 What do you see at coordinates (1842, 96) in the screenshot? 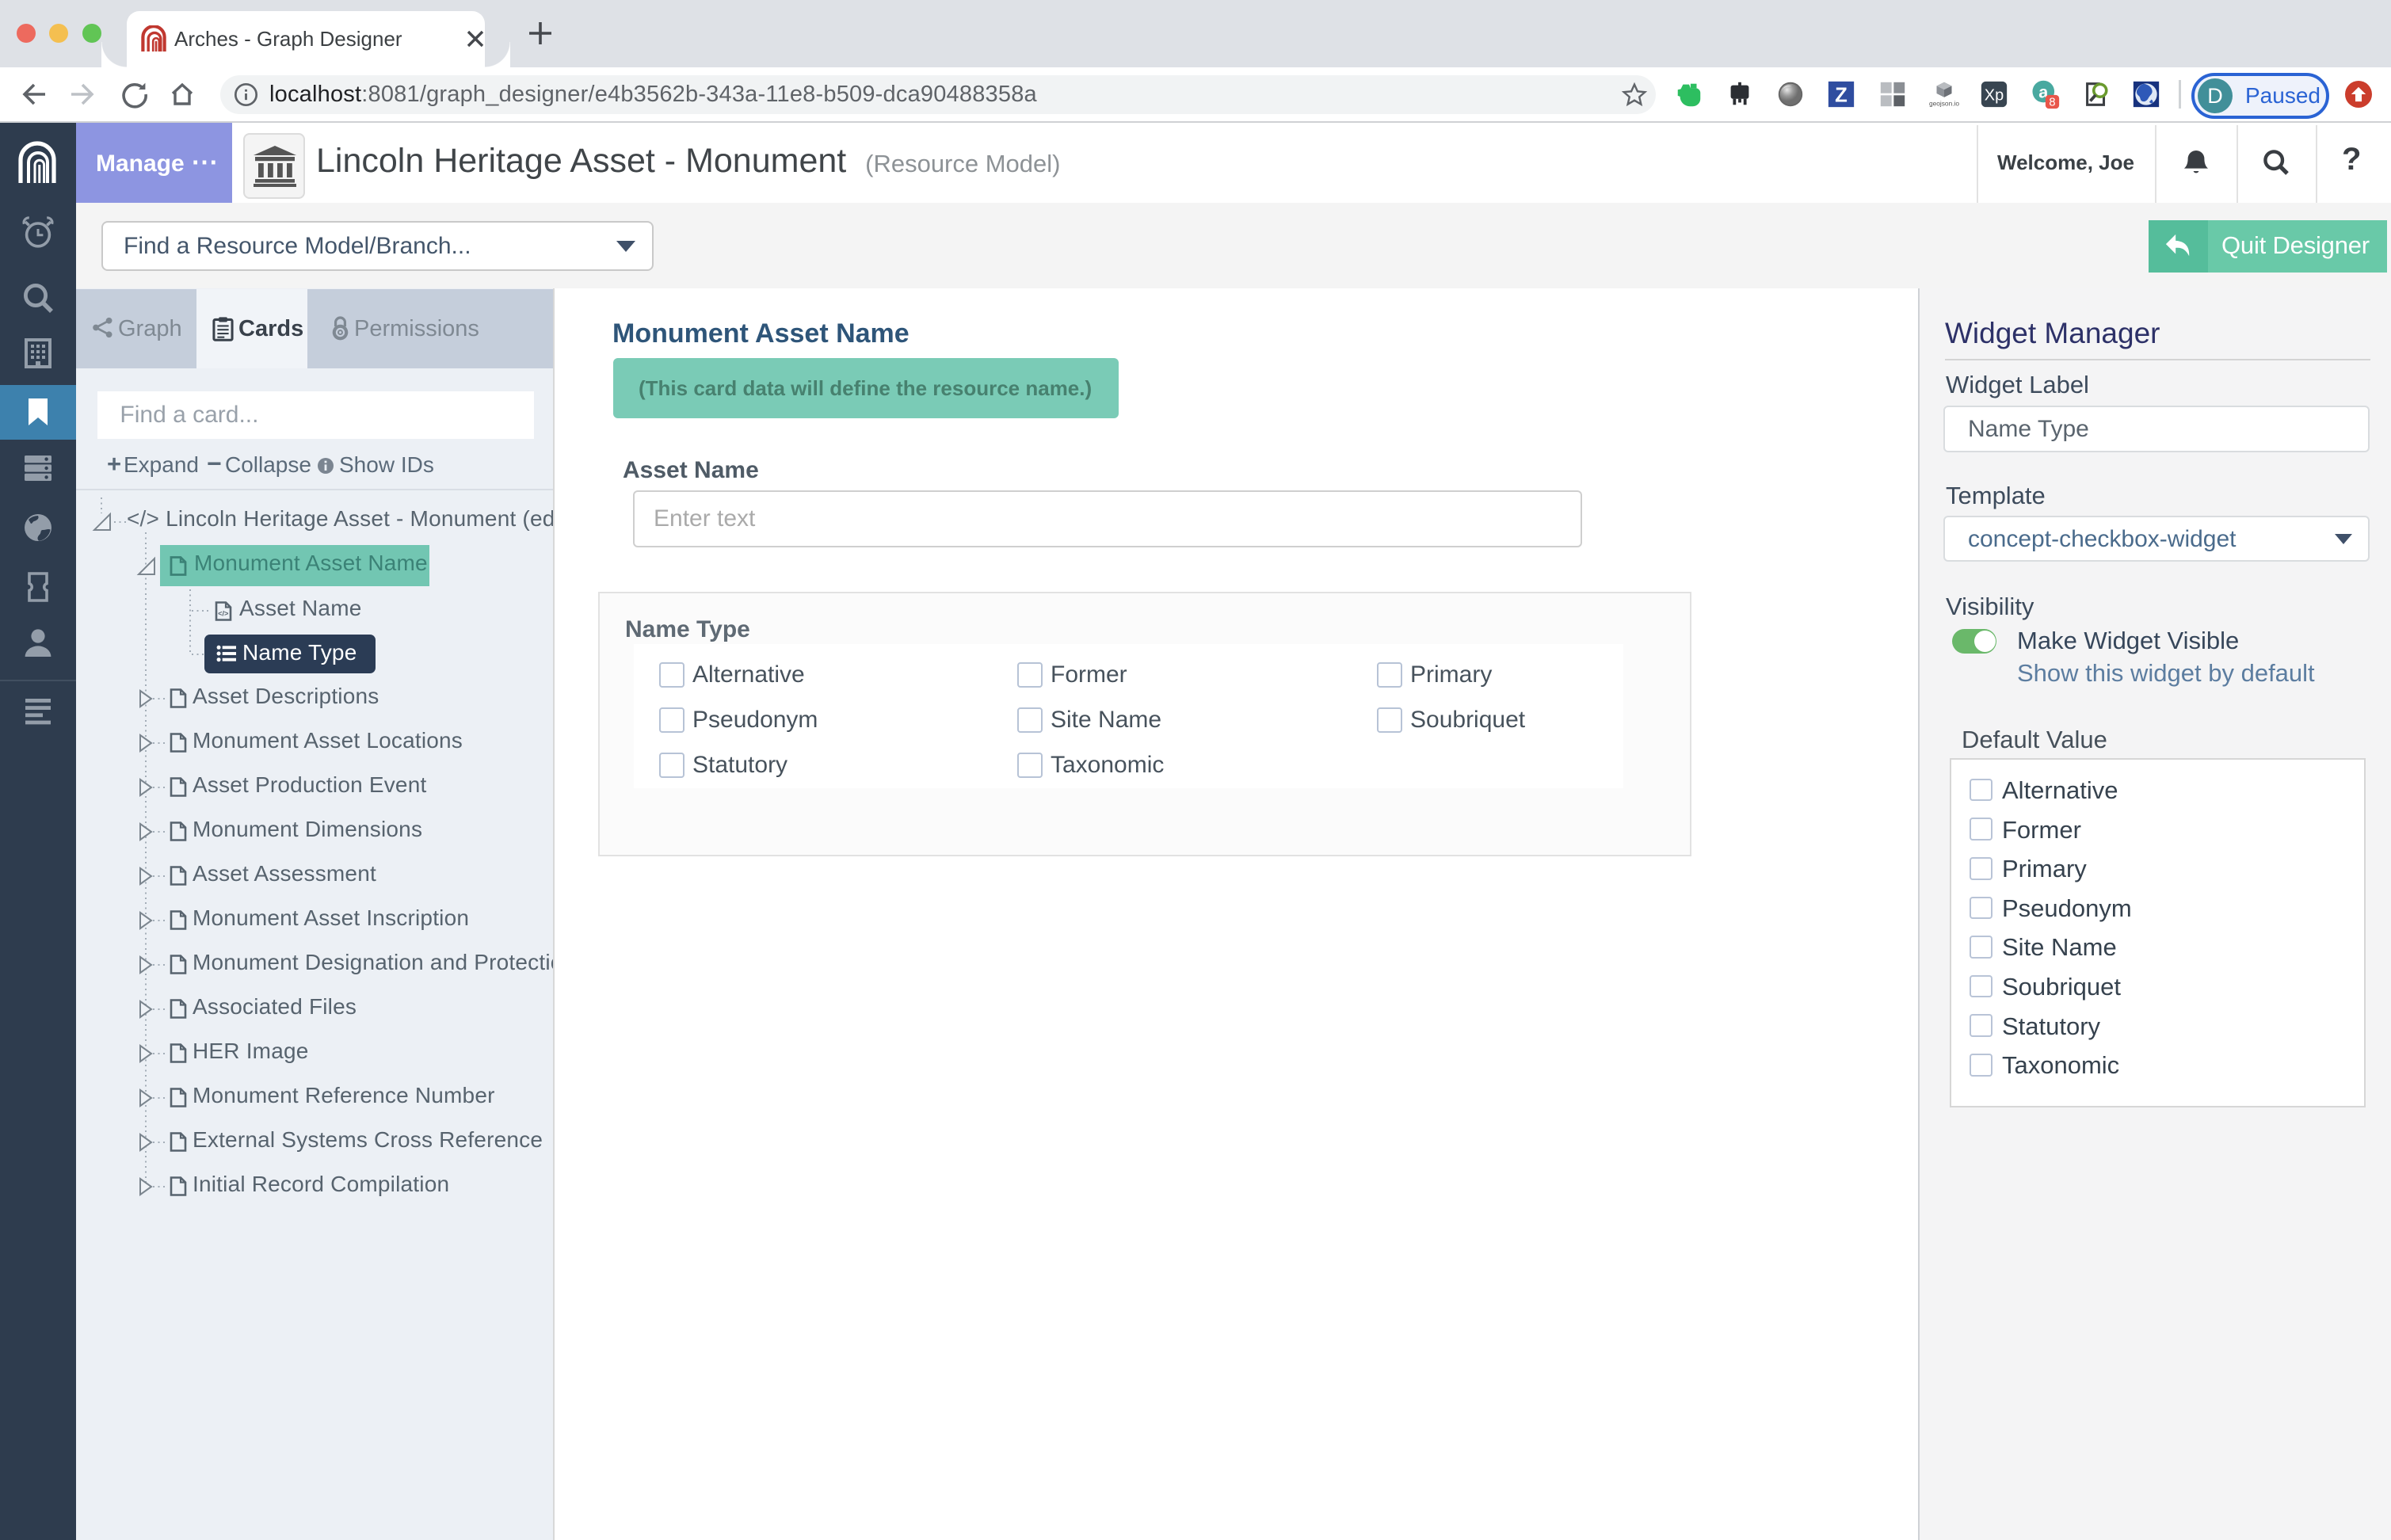
I see `svg-text: Z` at bounding box center [1842, 96].